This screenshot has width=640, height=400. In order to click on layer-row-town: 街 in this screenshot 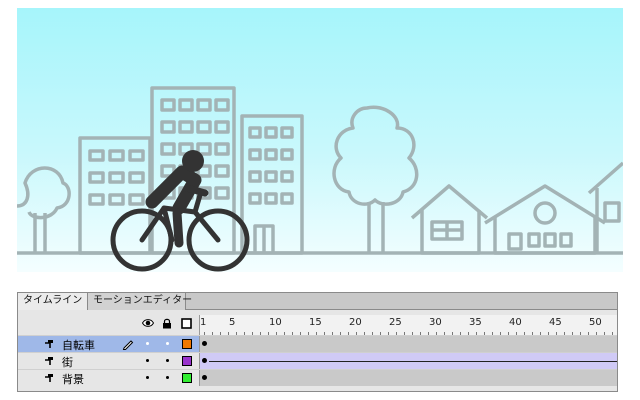, I will do `click(317, 360)`.